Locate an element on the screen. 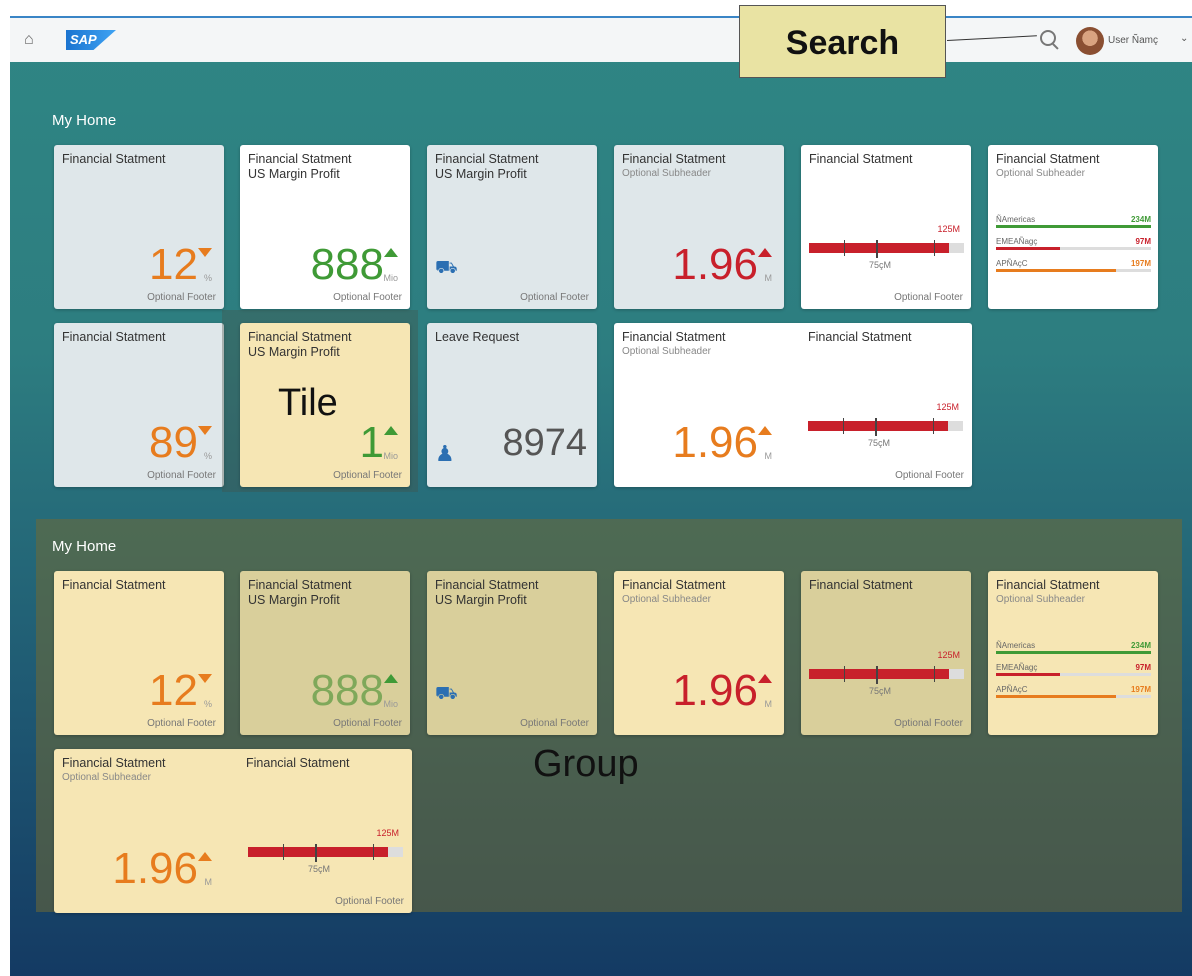 The height and width of the screenshot is (976, 1192). kpi-value: 12 is located at coordinates (173, 264).